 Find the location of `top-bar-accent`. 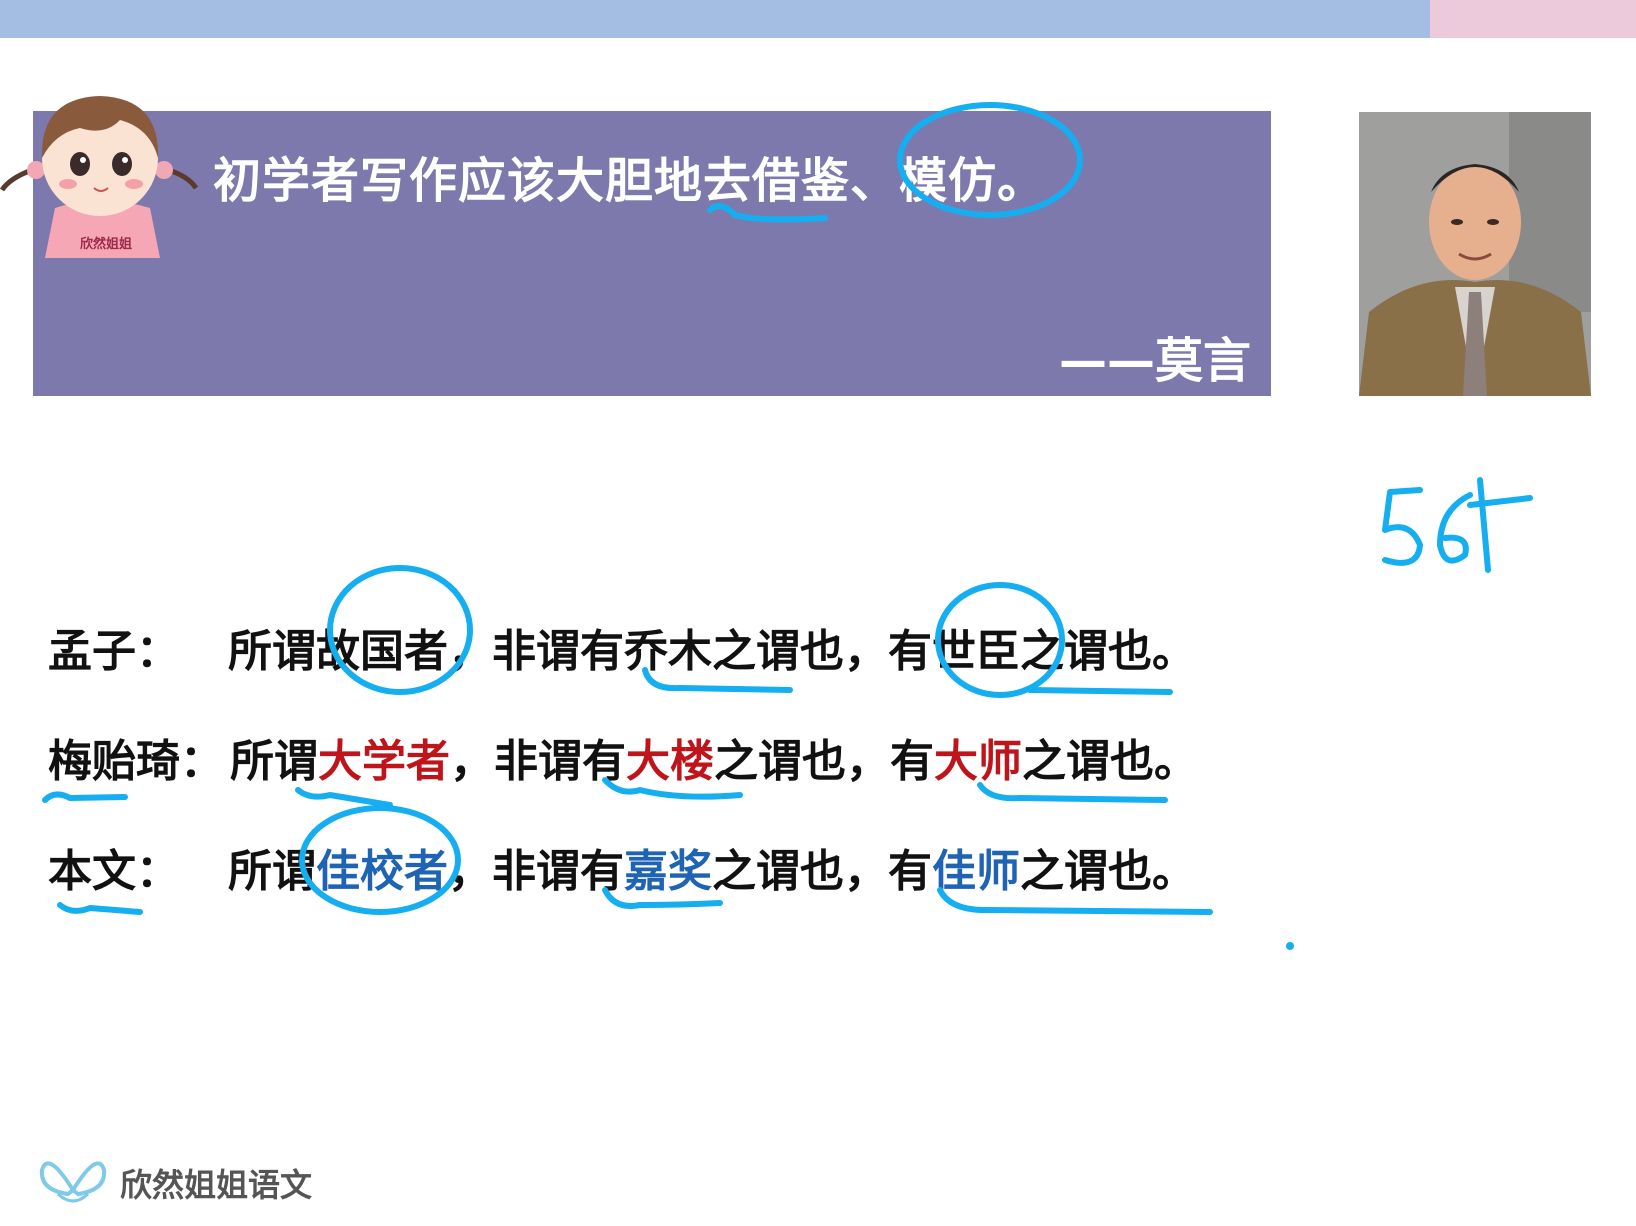

top-bar-accent is located at coordinates (1533, 19).